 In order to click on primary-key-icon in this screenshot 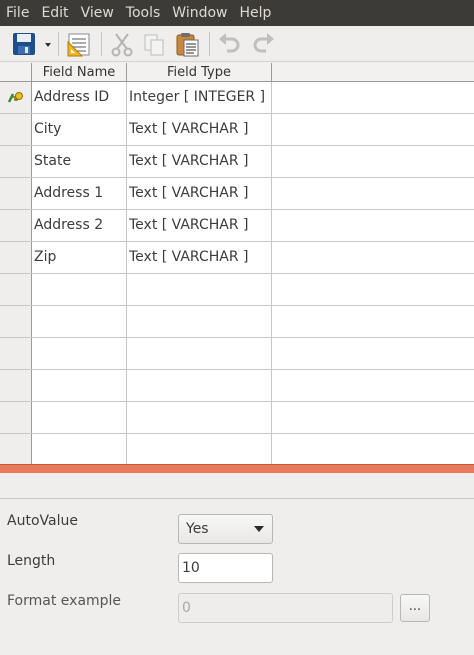, I will do `click(15, 97)`.